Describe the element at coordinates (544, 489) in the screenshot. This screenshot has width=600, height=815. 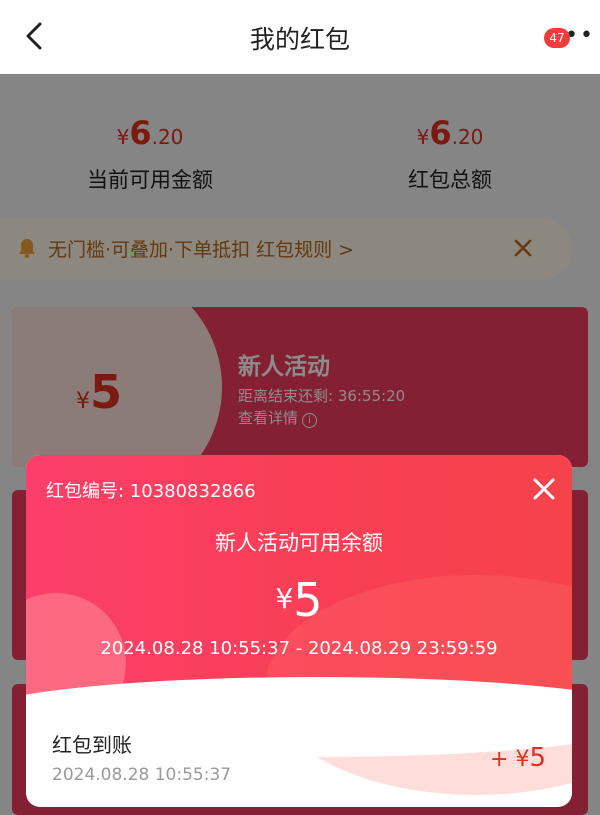
I see `close-icon` at that location.